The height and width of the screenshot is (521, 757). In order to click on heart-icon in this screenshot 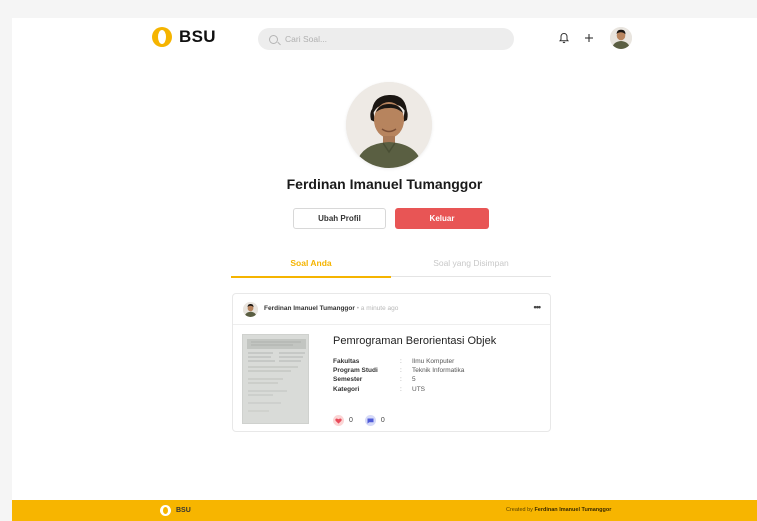, I will do `click(338, 420)`.